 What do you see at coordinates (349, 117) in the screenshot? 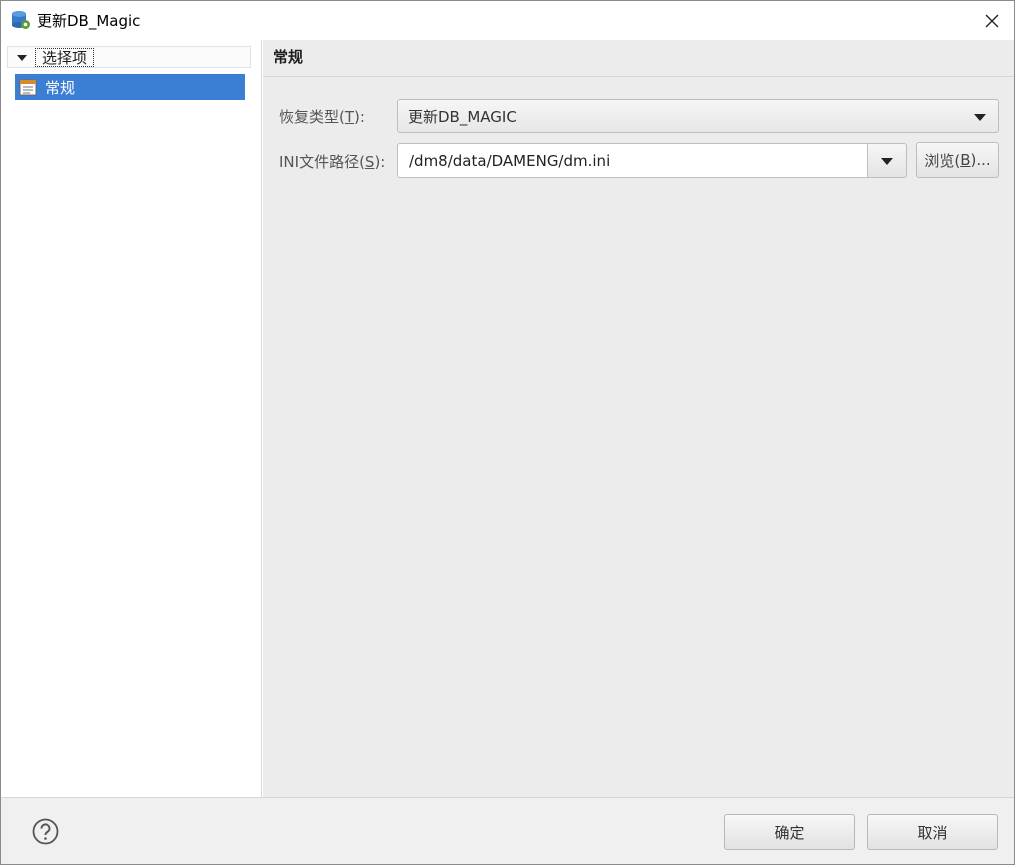
I see `restore-type-mnemonic: T` at bounding box center [349, 117].